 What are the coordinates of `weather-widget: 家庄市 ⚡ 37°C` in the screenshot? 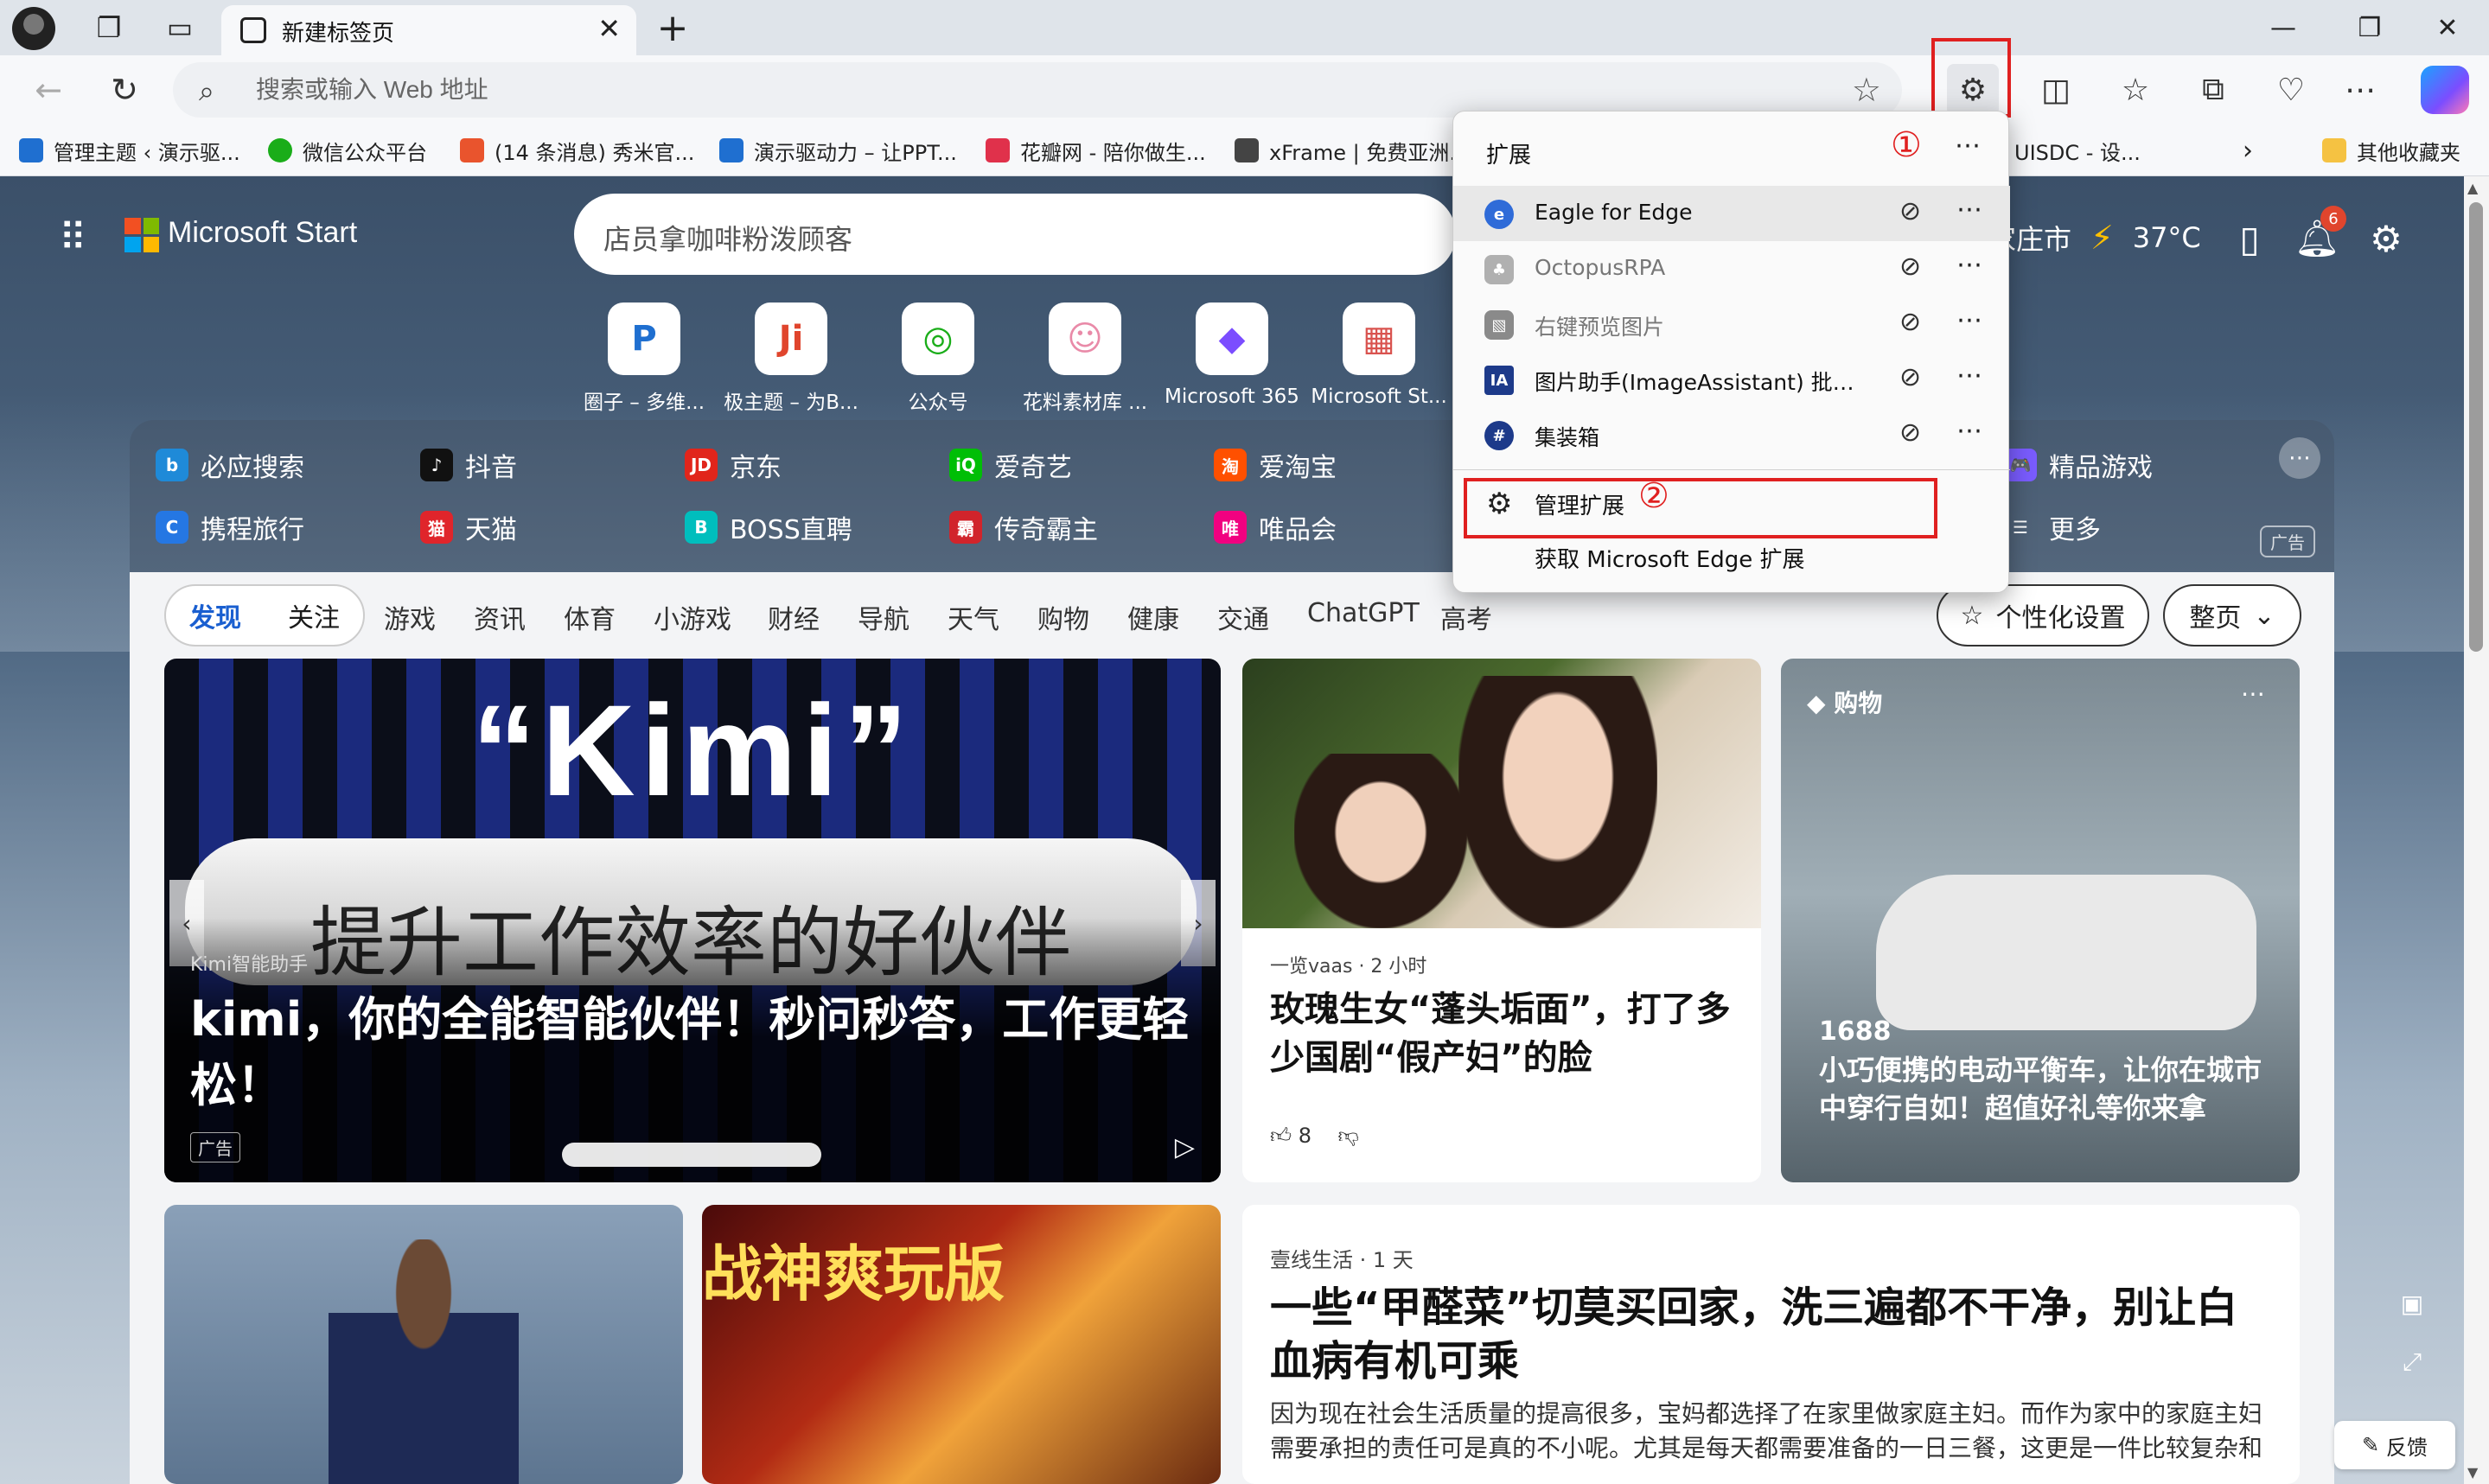 It's located at (2094, 238).